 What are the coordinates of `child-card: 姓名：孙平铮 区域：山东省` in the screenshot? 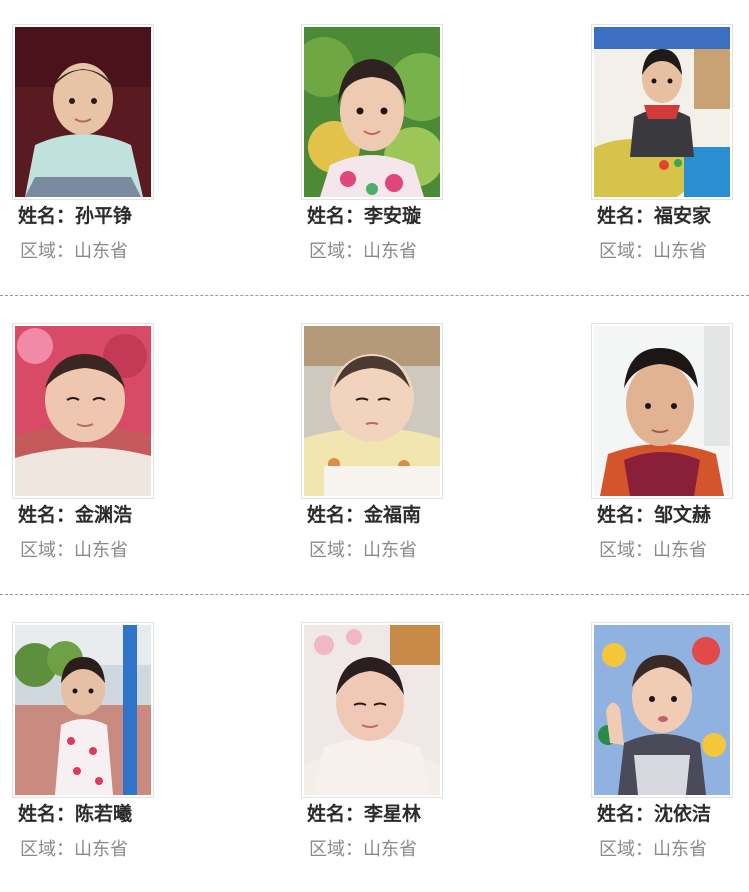 It's located at (102, 149).